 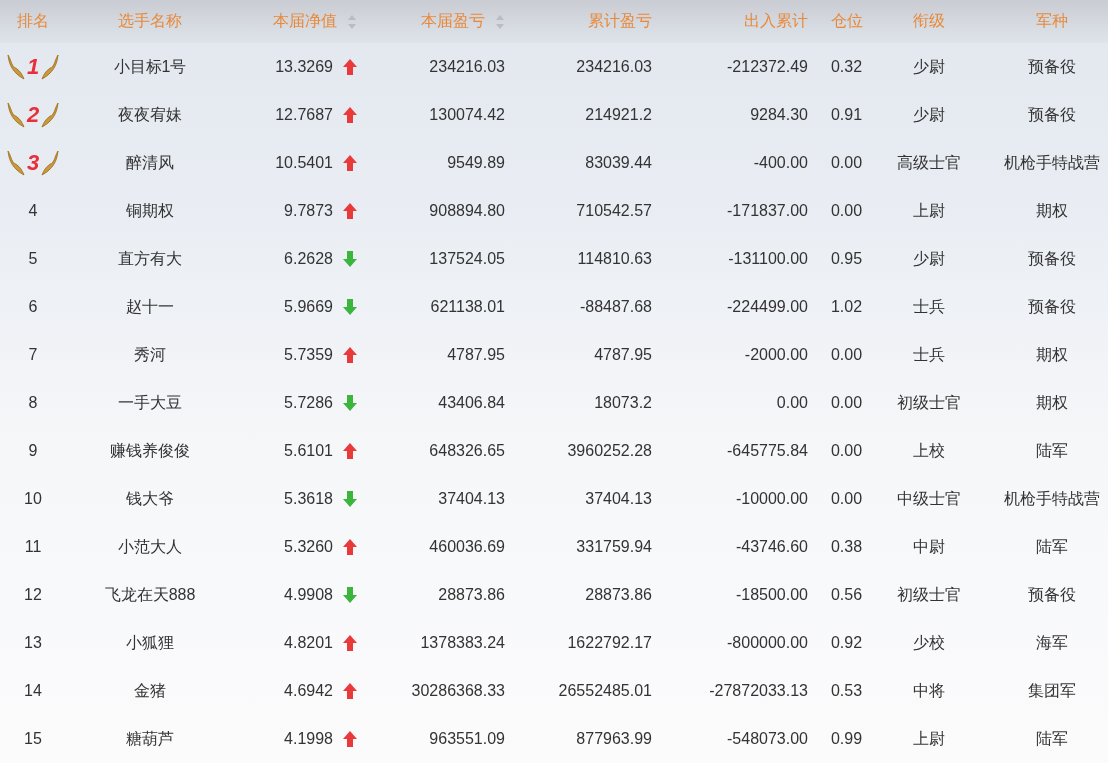 I want to click on net-value: 13.3269, so click(x=304, y=67).